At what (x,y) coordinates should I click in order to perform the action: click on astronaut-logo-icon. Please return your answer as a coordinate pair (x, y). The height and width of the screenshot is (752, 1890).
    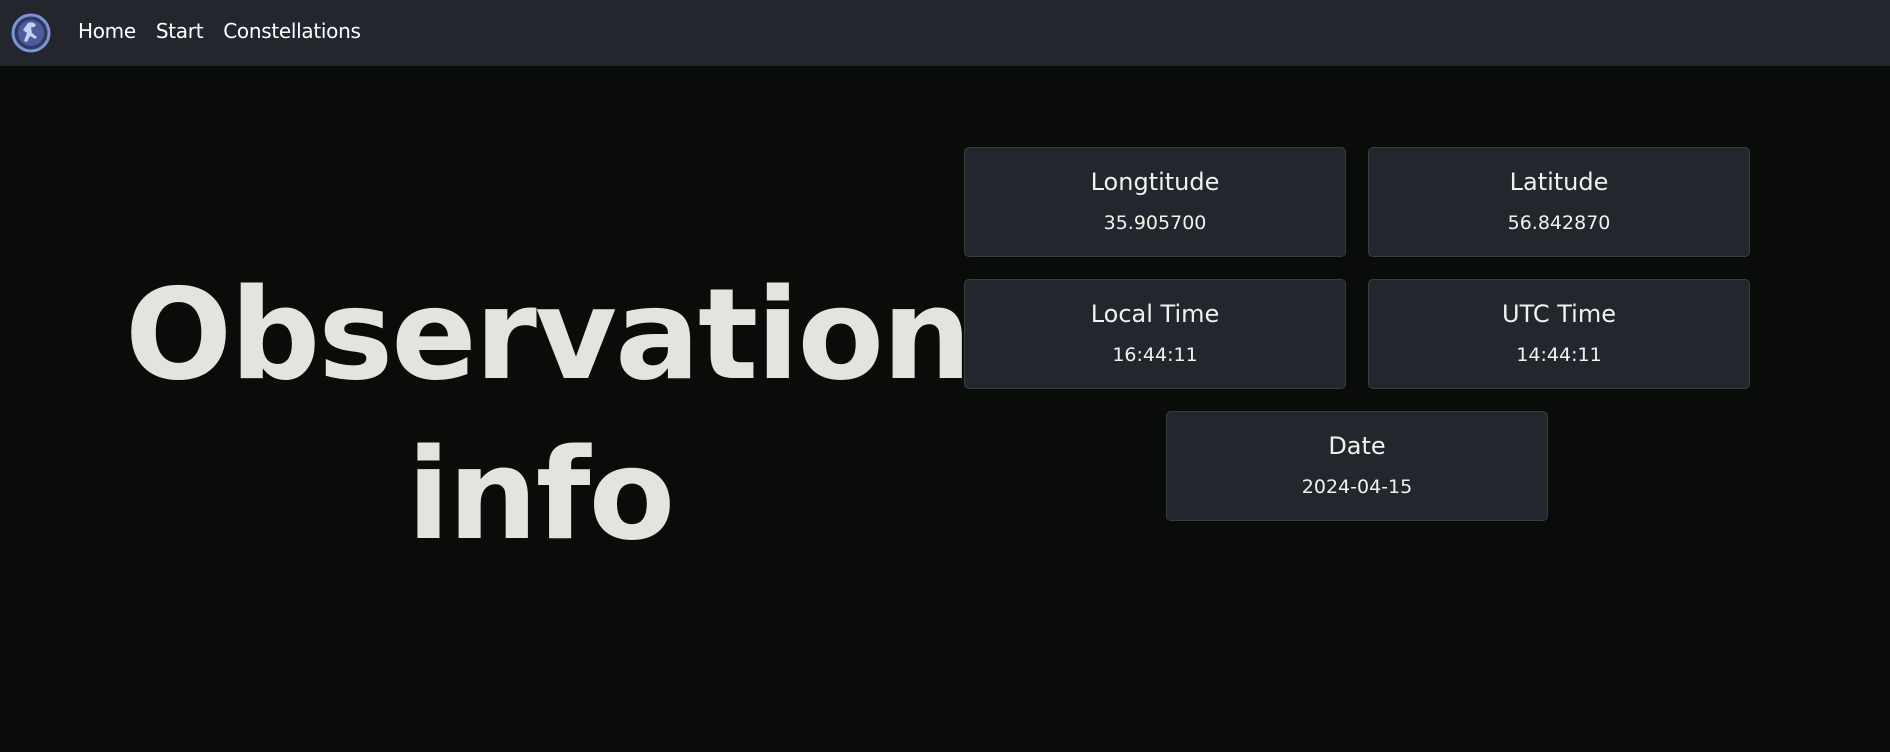
    Looking at the image, I should click on (31, 33).